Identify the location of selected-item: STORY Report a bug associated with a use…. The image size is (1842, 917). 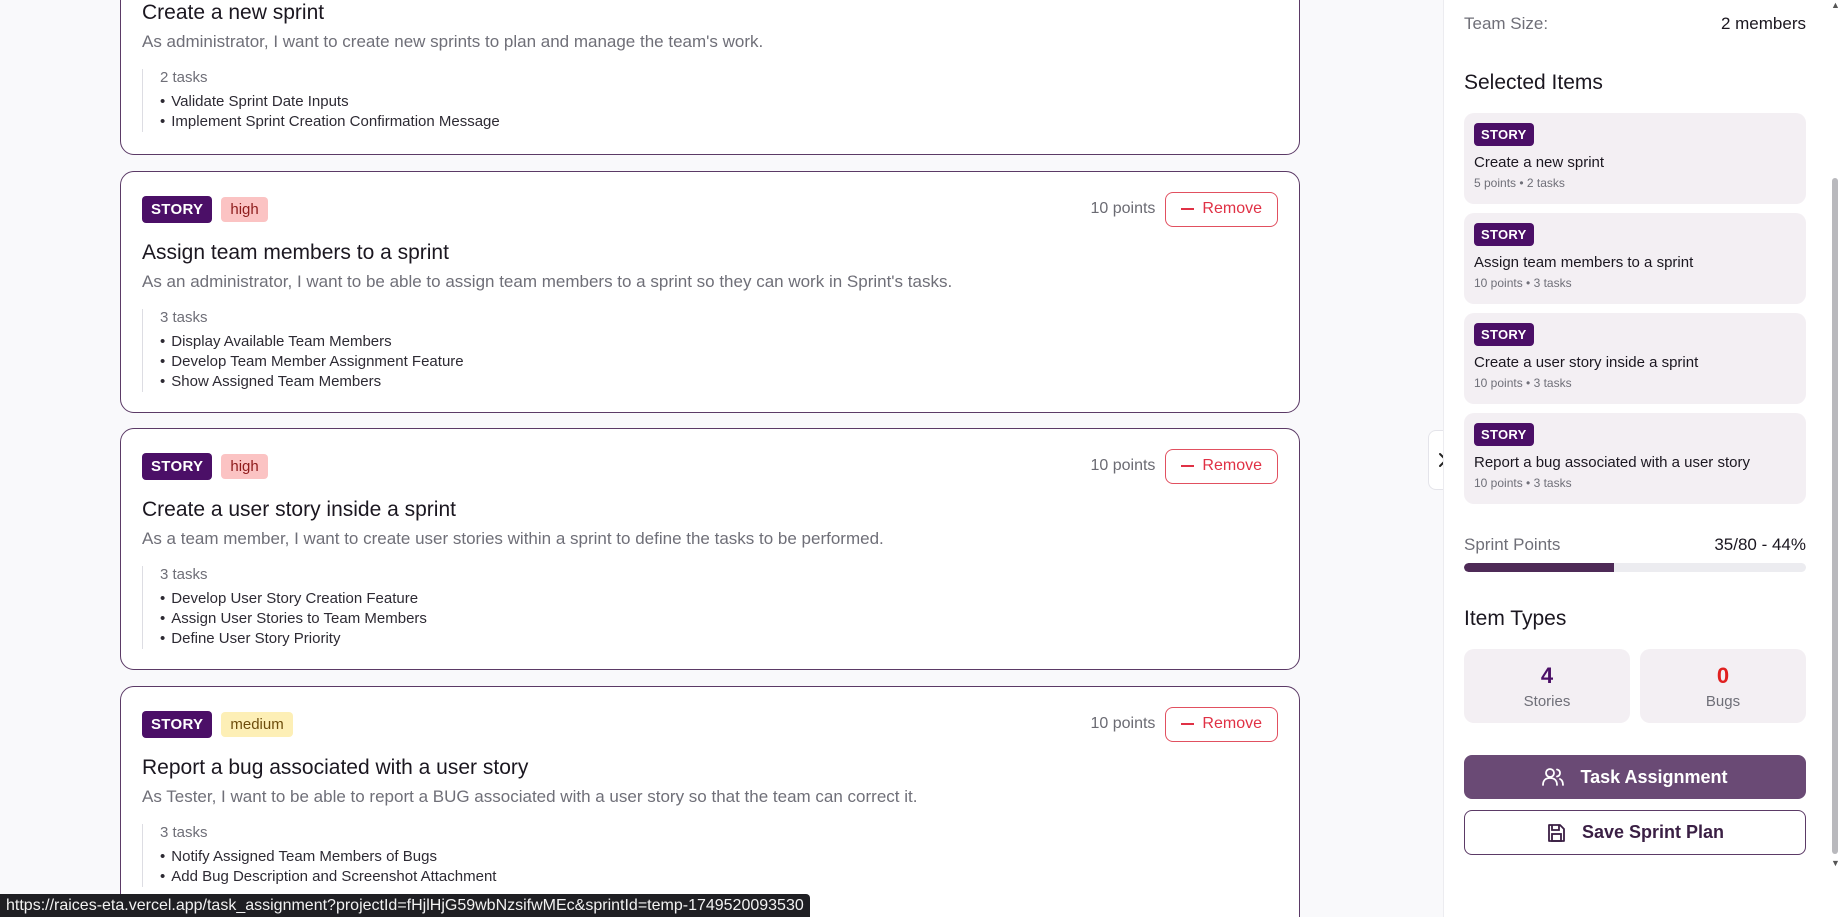
(1635, 458).